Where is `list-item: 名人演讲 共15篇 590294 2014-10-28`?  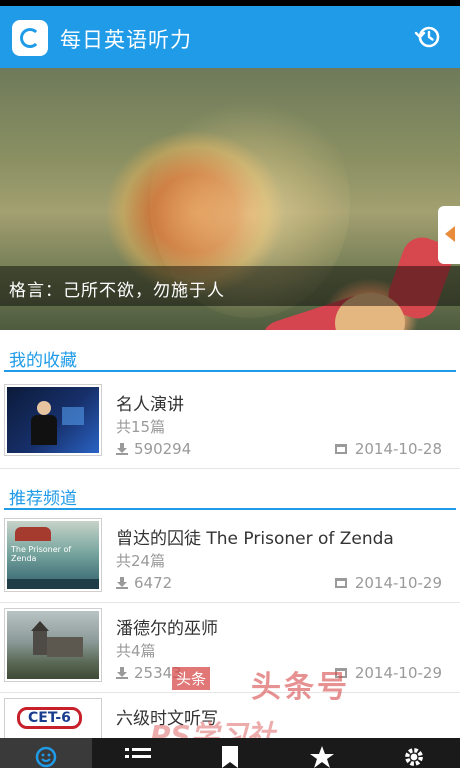 list-item: 名人演讲 共15篇 590294 2014-10-28 is located at coordinates (230, 424).